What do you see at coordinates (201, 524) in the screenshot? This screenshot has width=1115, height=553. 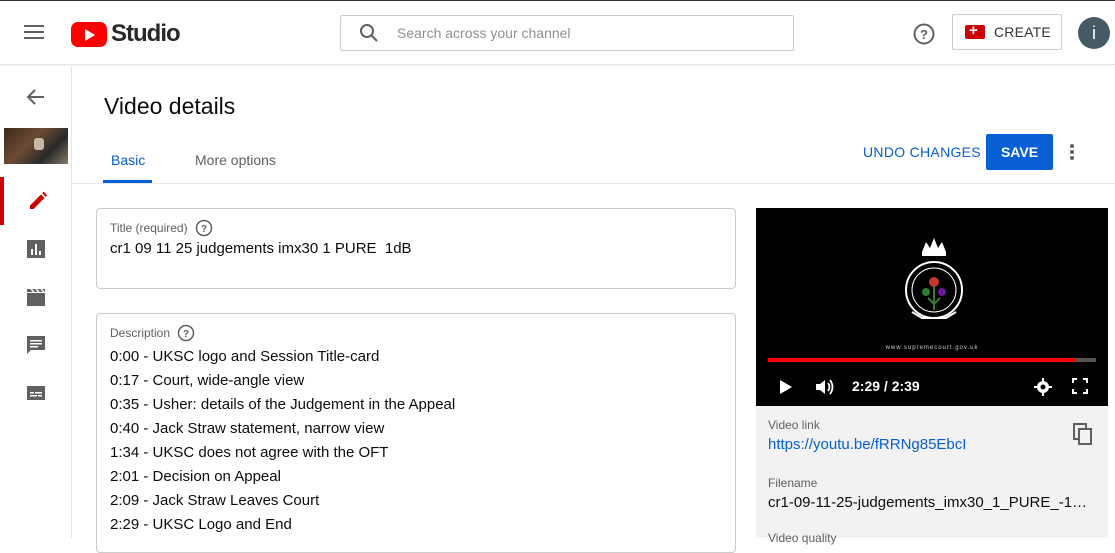 I see `description-line: 2:29 - UKSC Logo and End` at bounding box center [201, 524].